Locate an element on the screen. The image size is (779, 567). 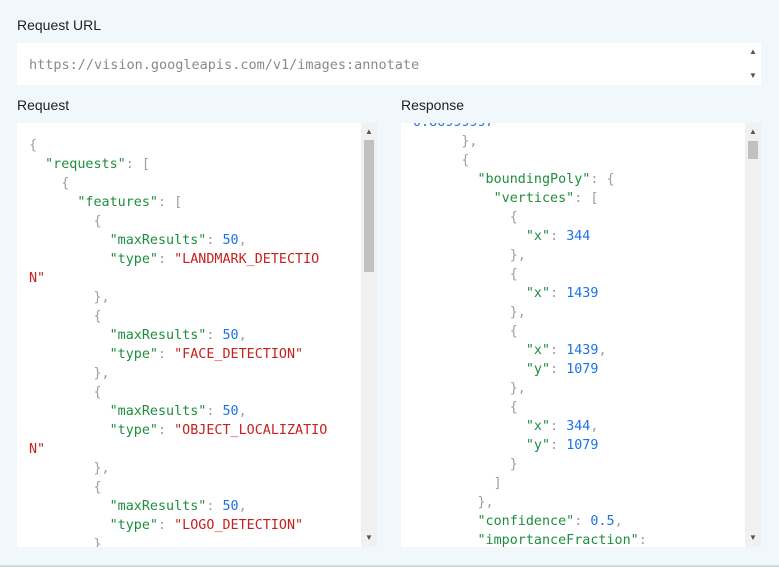
url-scrollbar: ▲ ▼ is located at coordinates (753, 64).